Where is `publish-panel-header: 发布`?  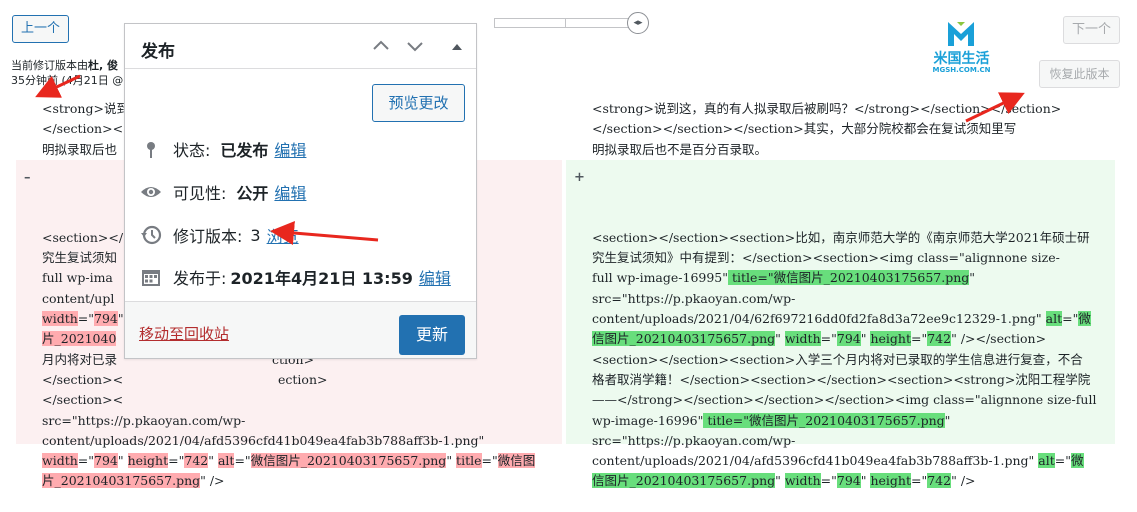 publish-panel-header: 发布 is located at coordinates (300, 46).